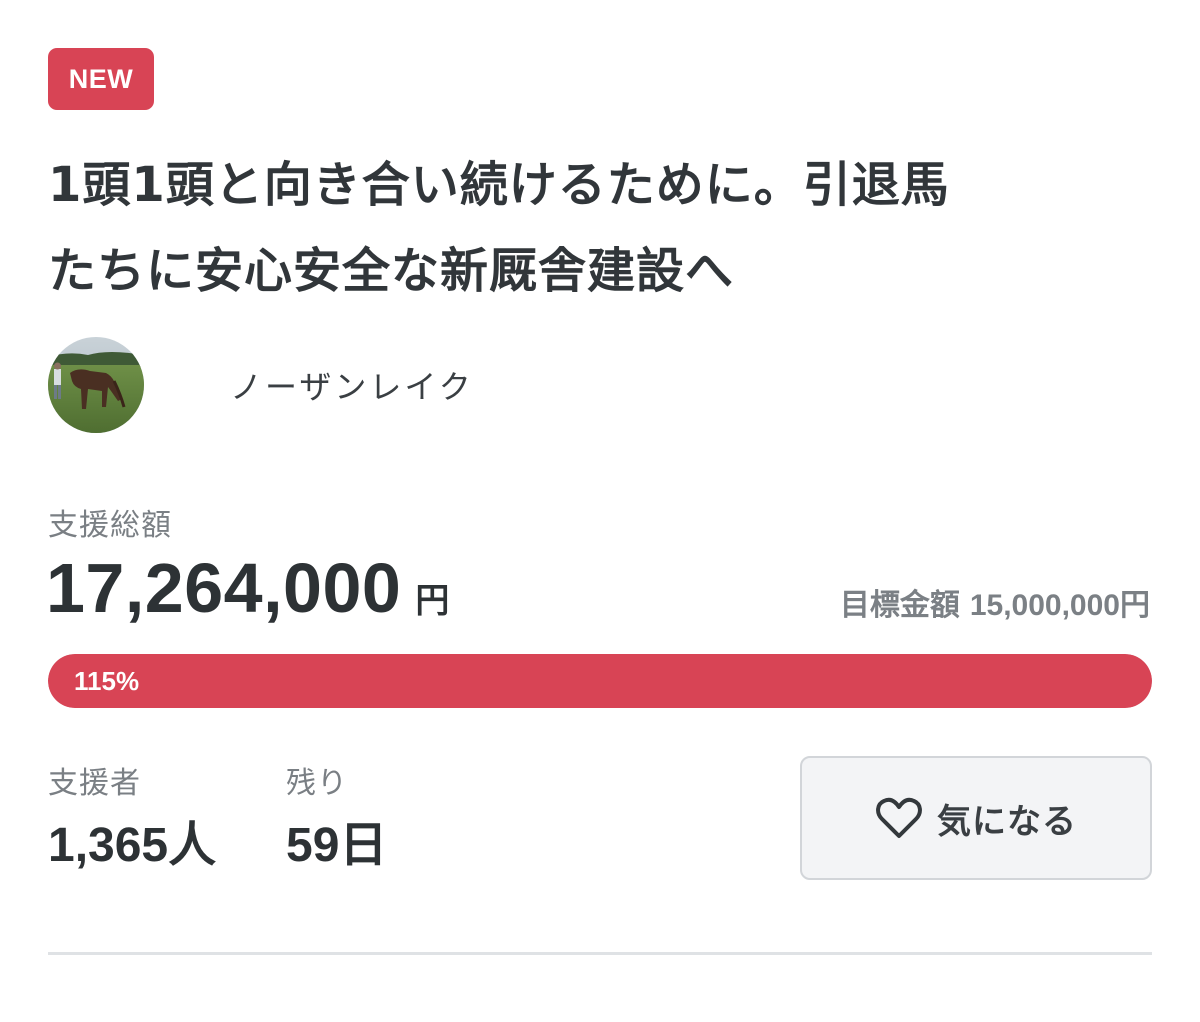 This screenshot has height=1022, width=1200. Describe the element at coordinates (899, 605) in the screenshot. I see `goal-label: 目標金額` at that location.